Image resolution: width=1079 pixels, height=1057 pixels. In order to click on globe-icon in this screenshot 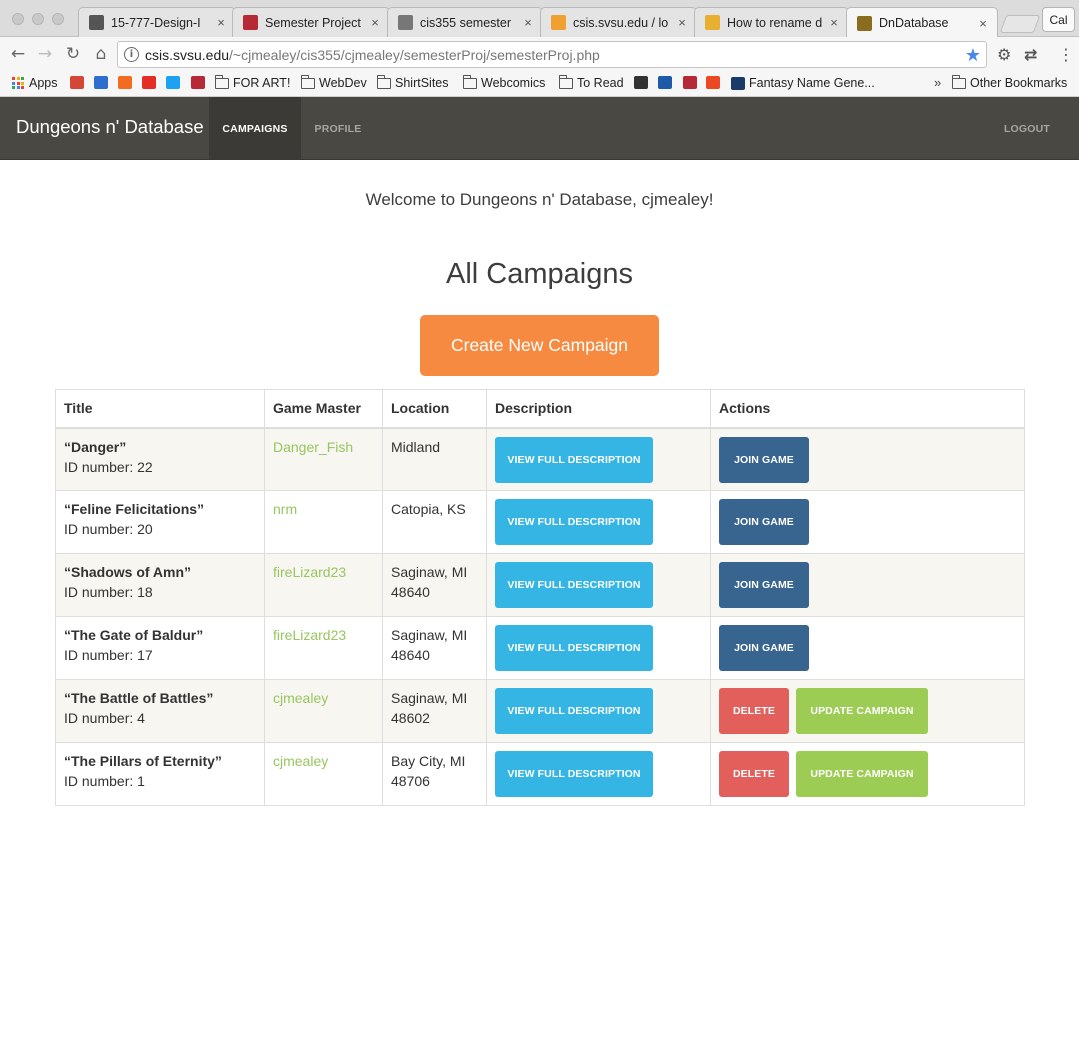, I will do `click(665, 82)`.